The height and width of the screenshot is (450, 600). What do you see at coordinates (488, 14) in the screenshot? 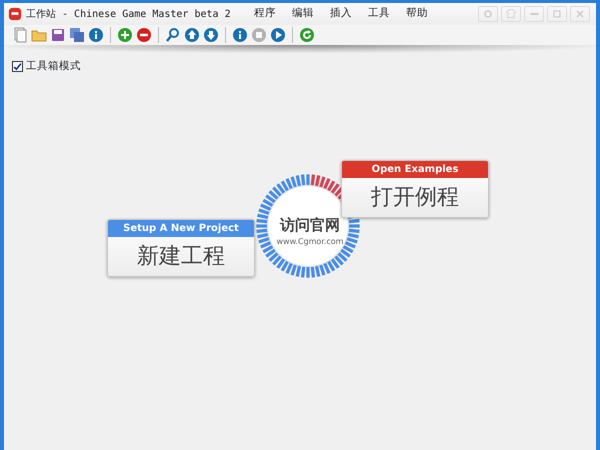
I see `settings-icon` at bounding box center [488, 14].